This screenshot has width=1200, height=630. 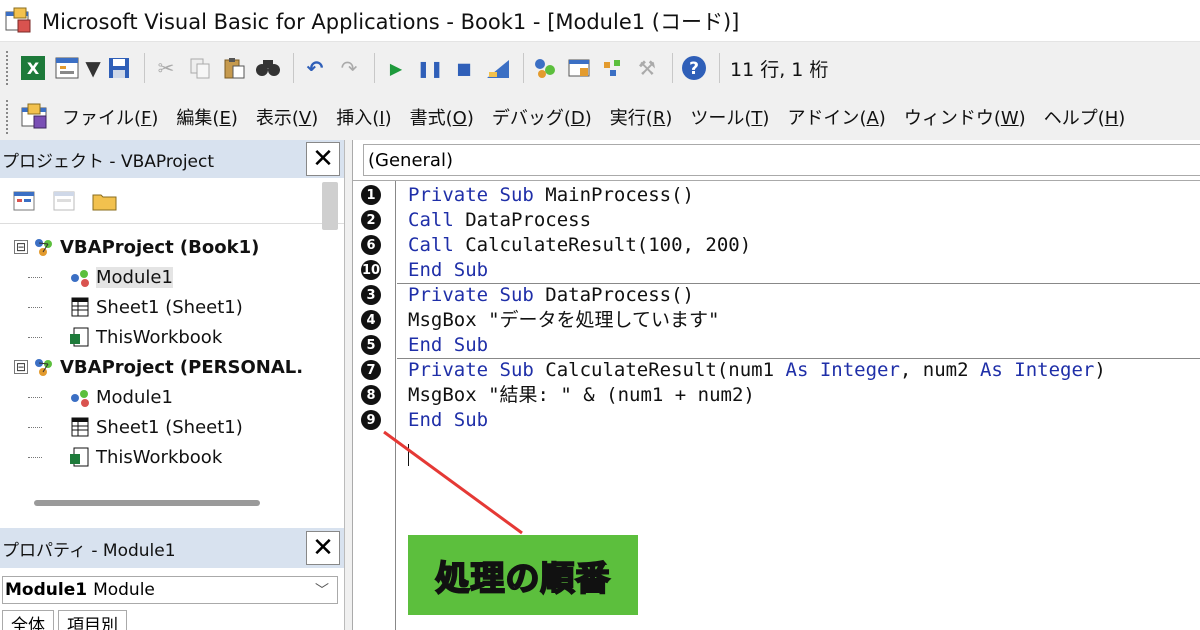 What do you see at coordinates (431, 245) in the screenshot?
I see `code-keyword: Call` at bounding box center [431, 245].